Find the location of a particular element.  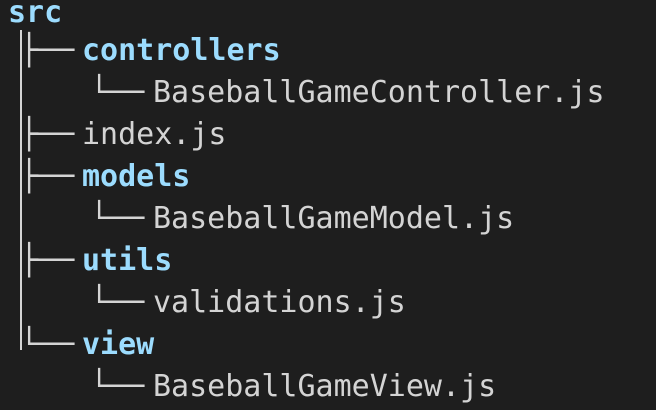

tree-row-controller-file: └── BaseballGameController.js is located at coordinates (328, 93).